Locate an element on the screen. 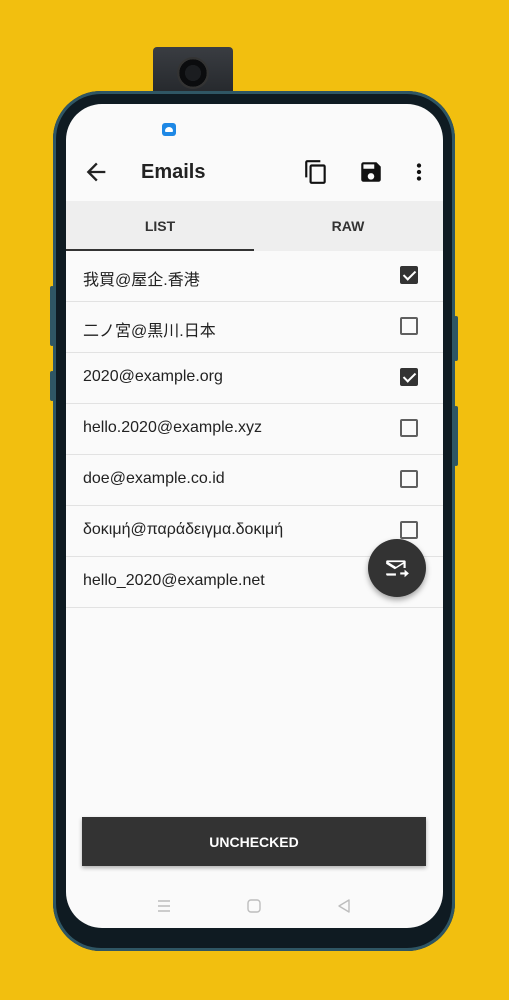 This screenshot has width=509, height=1000. tab-raw: RAW is located at coordinates (348, 226).